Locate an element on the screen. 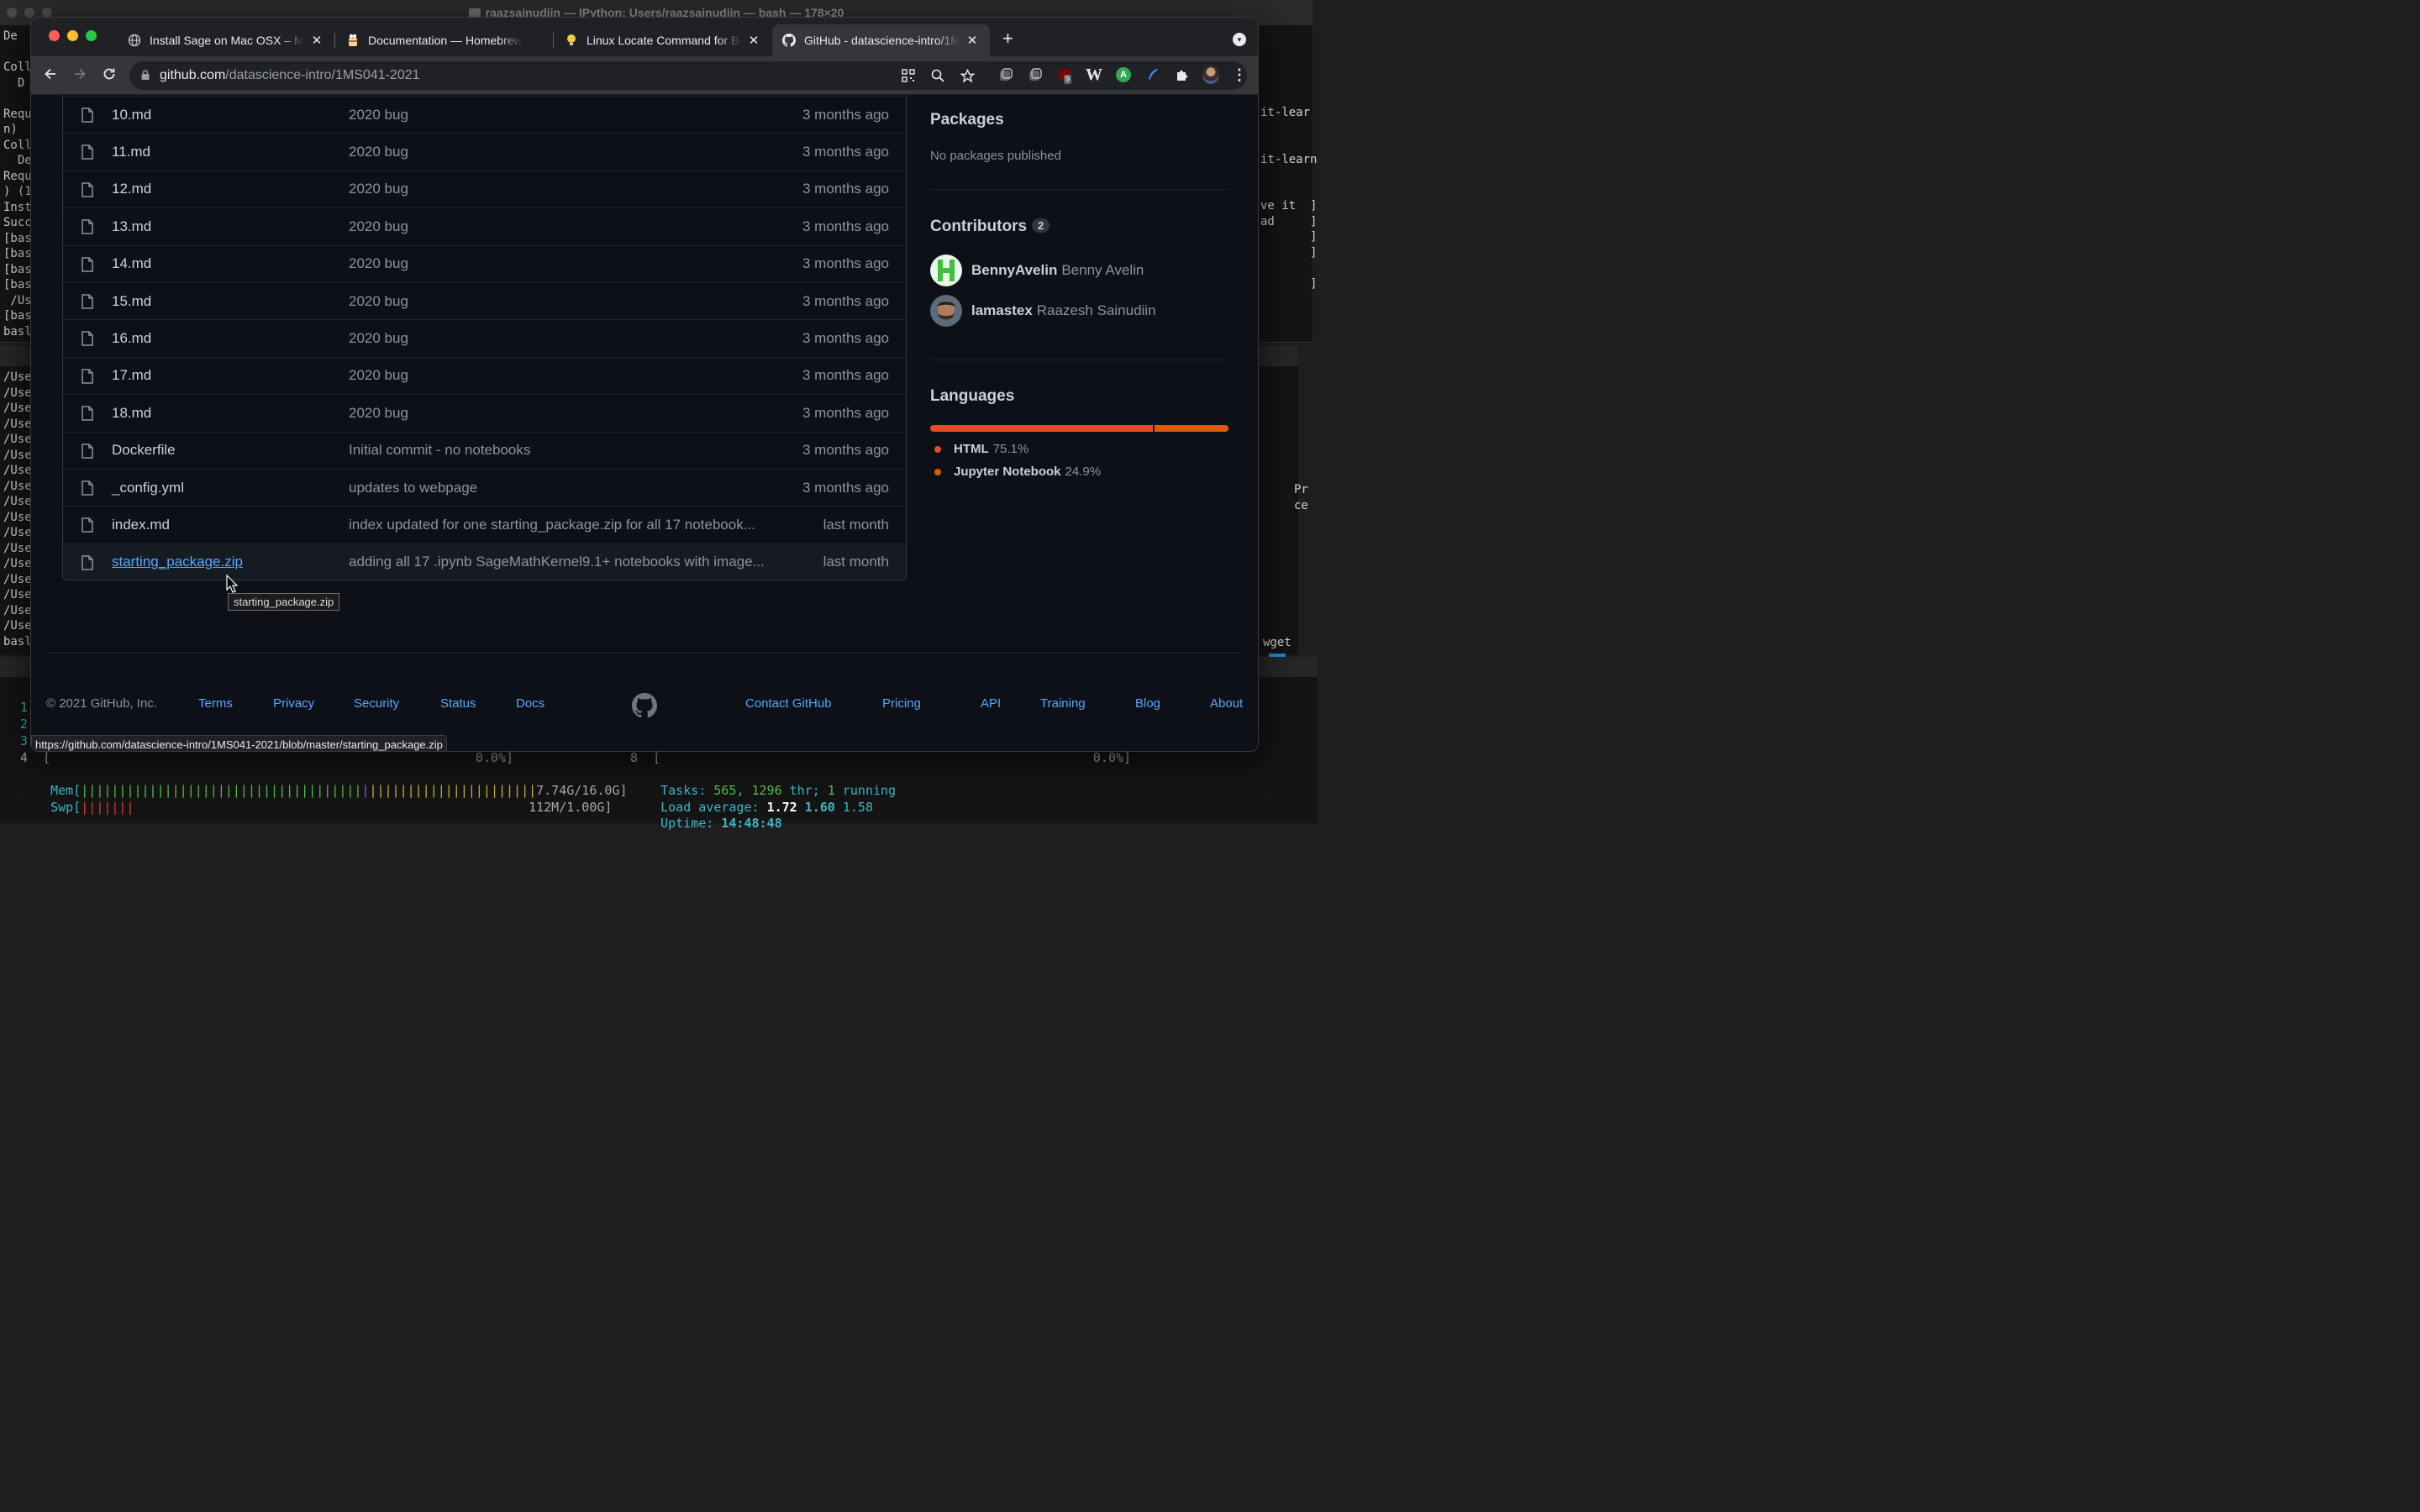 This screenshot has height=1512, width=2420. file-name-link: 11.md is located at coordinates (131, 152).